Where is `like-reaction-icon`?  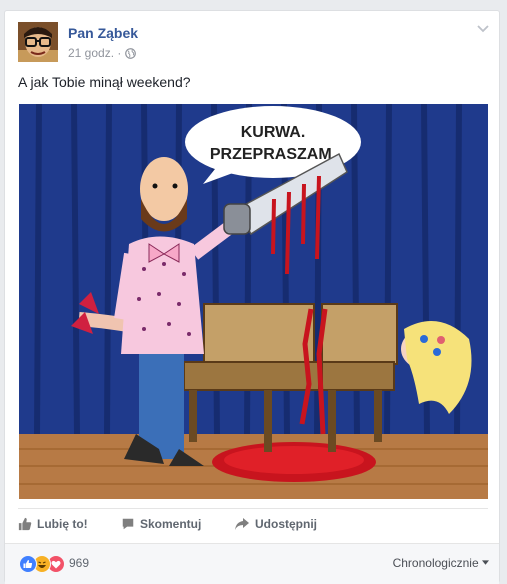 like-reaction-icon is located at coordinates (28, 564).